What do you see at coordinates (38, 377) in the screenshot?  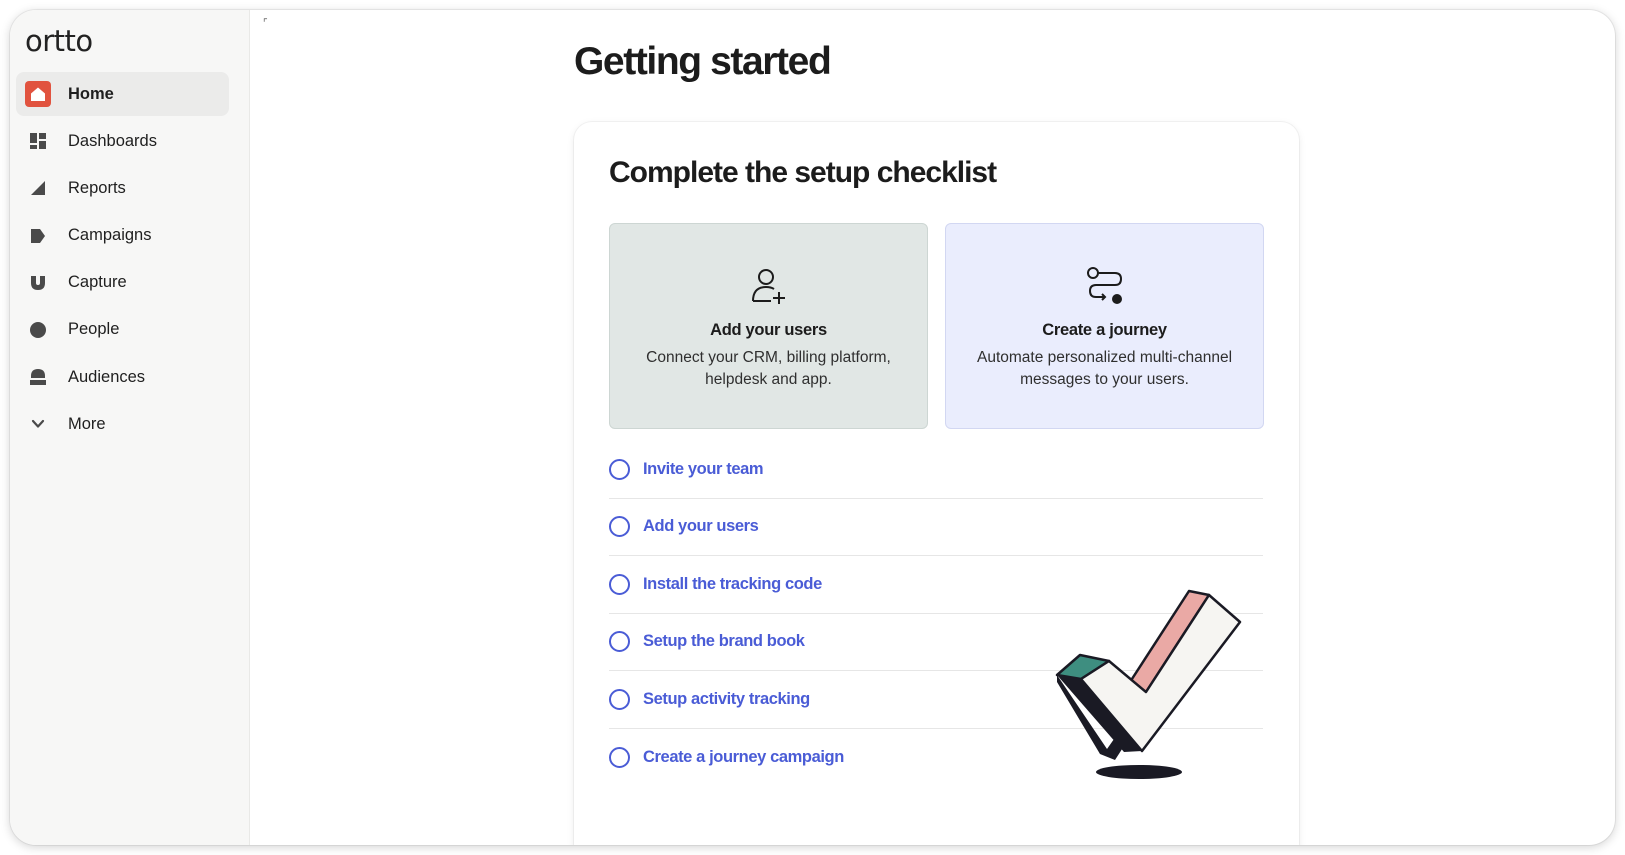 I see `audiences-icon` at bounding box center [38, 377].